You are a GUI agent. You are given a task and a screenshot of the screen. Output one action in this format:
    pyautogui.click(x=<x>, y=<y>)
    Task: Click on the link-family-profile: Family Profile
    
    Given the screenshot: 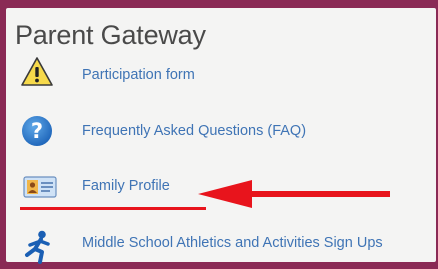 What is the action you would take?
    pyautogui.click(x=126, y=186)
    